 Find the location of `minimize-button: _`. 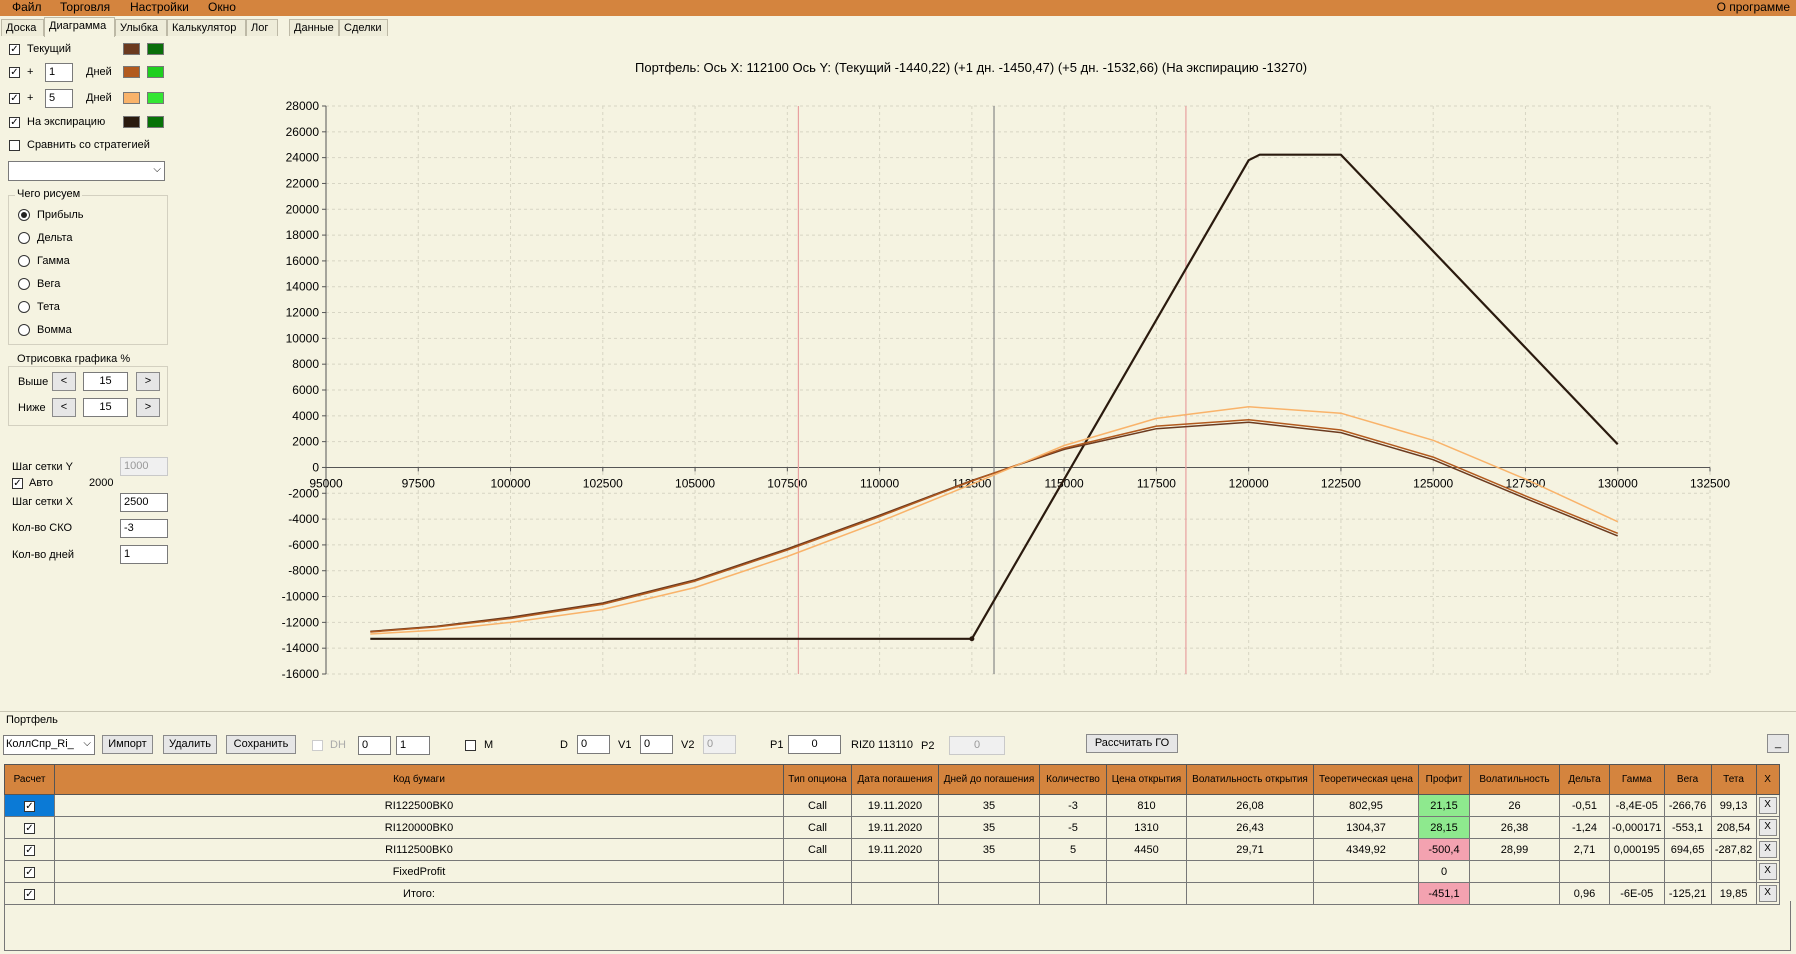

minimize-button: _ is located at coordinates (1778, 743).